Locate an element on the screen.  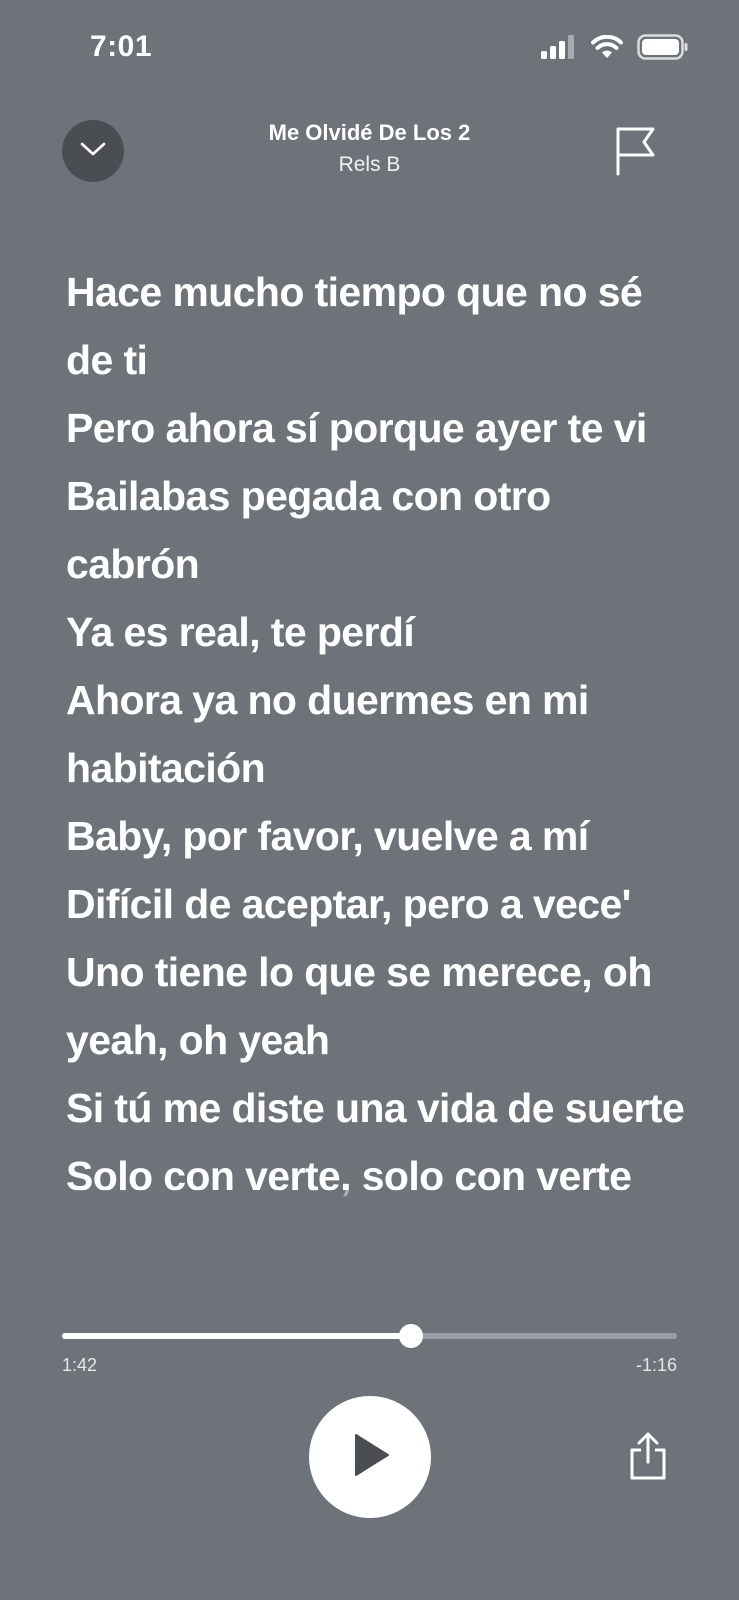
lyric-line: Hace mucho tiempo que no sé de ti is located at coordinates (376, 326).